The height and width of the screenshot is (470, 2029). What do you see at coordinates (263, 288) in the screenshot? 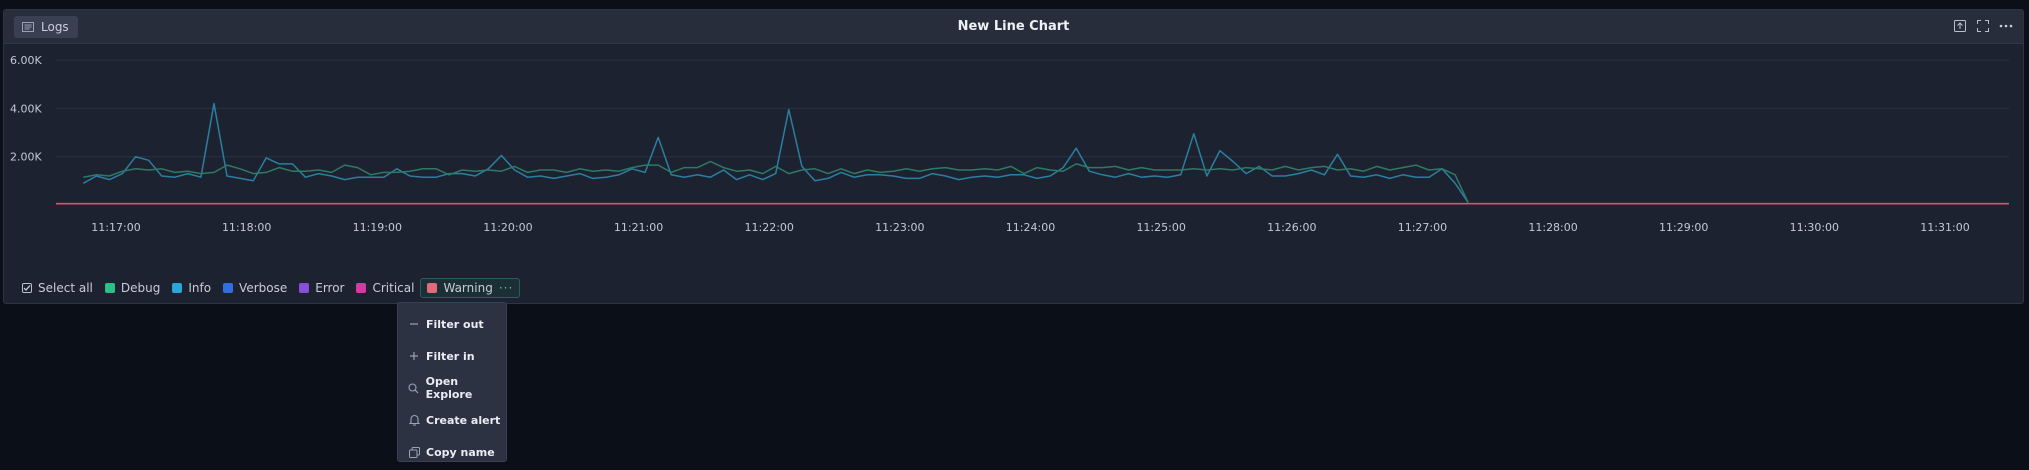
I see `legend-label: Verbose` at bounding box center [263, 288].